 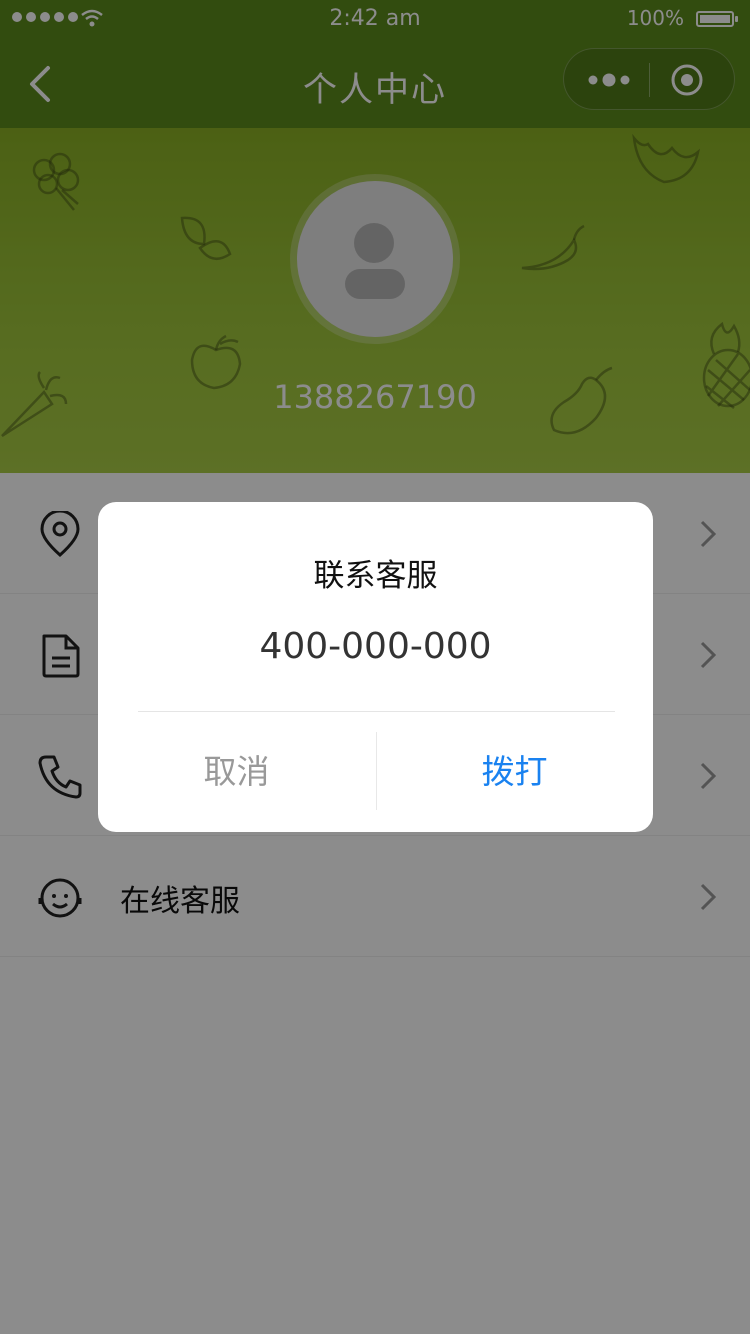 What do you see at coordinates (375, 646) in the screenshot?
I see `dialog-phone-number: 400-000-000` at bounding box center [375, 646].